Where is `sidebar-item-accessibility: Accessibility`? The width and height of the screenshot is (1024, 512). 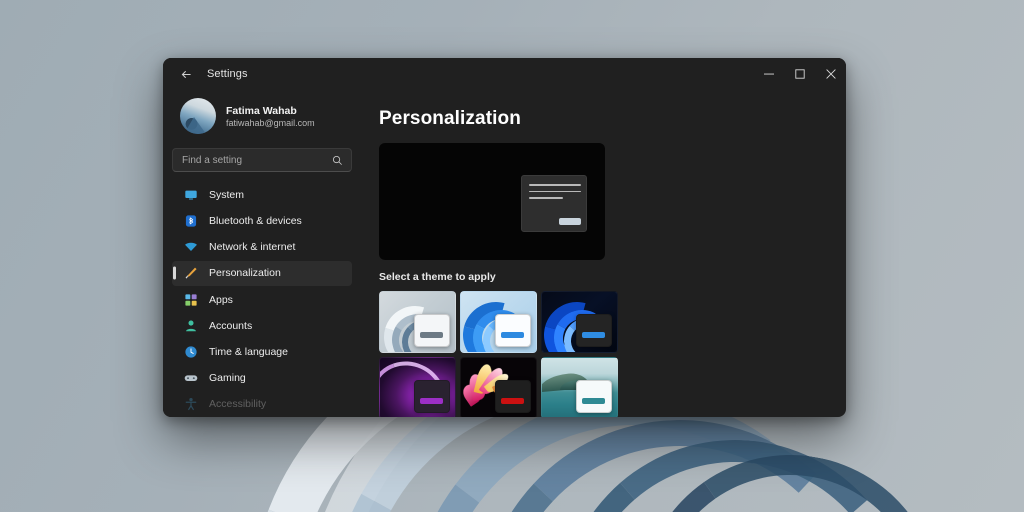 sidebar-item-accessibility: Accessibility is located at coordinates (262, 404).